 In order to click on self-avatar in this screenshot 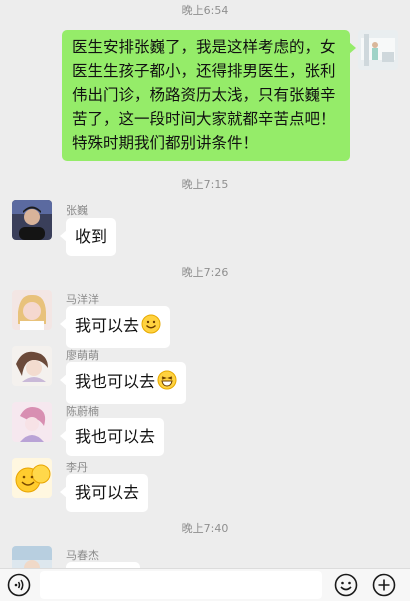, I will do `click(378, 50)`.